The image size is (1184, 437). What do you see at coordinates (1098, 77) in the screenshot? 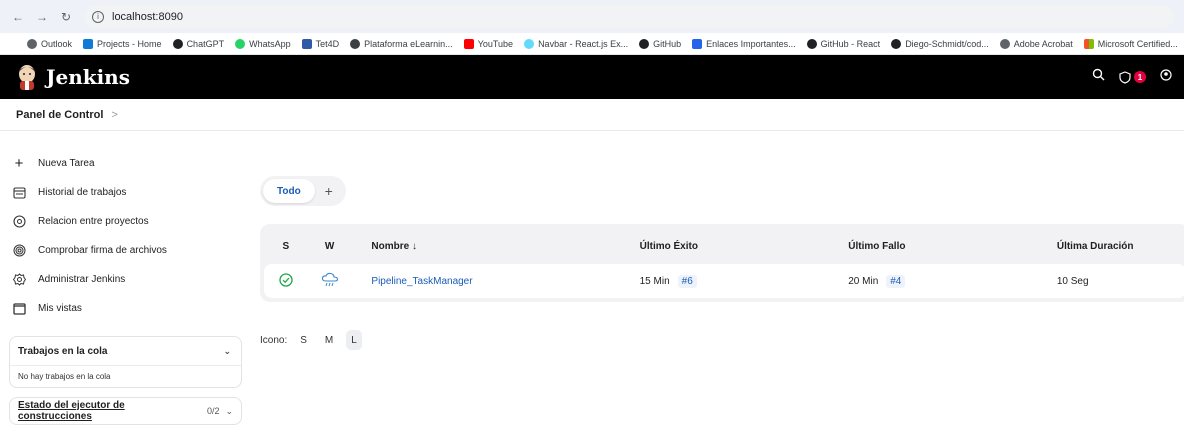
I see `search-icon` at bounding box center [1098, 77].